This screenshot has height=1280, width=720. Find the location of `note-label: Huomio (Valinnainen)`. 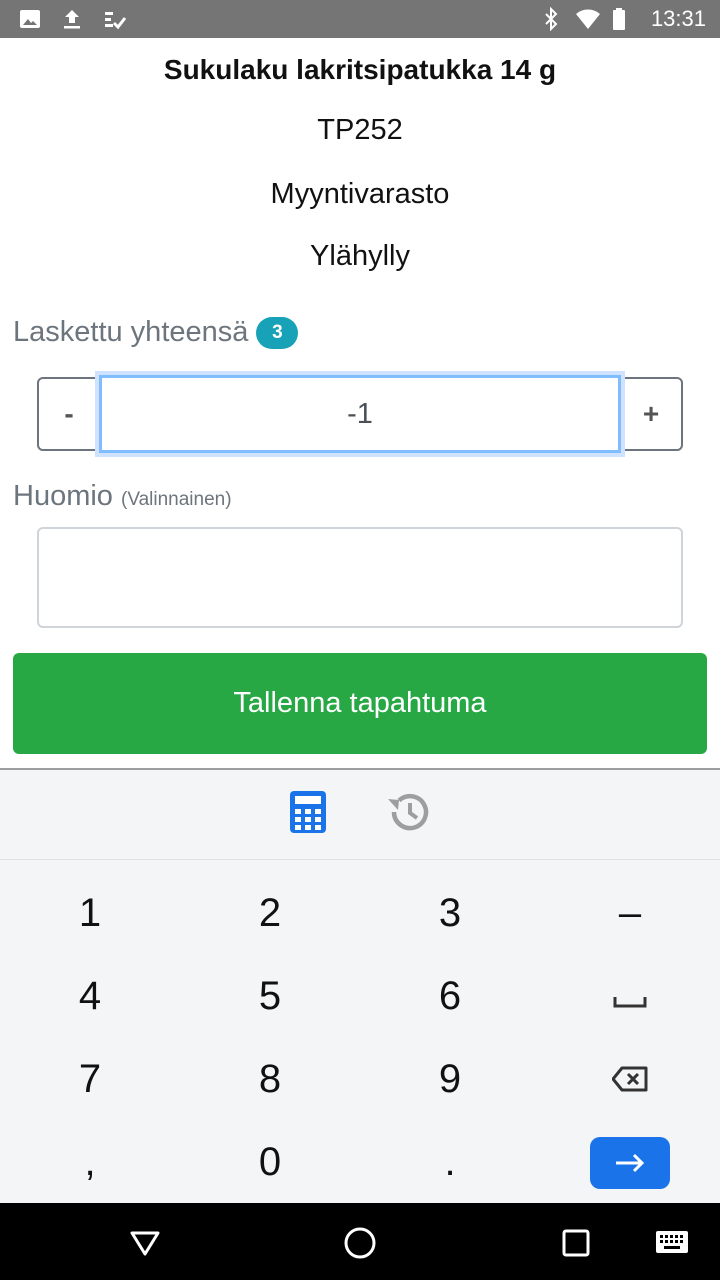

note-label: Huomio (Valinnainen) is located at coordinates (122, 496).